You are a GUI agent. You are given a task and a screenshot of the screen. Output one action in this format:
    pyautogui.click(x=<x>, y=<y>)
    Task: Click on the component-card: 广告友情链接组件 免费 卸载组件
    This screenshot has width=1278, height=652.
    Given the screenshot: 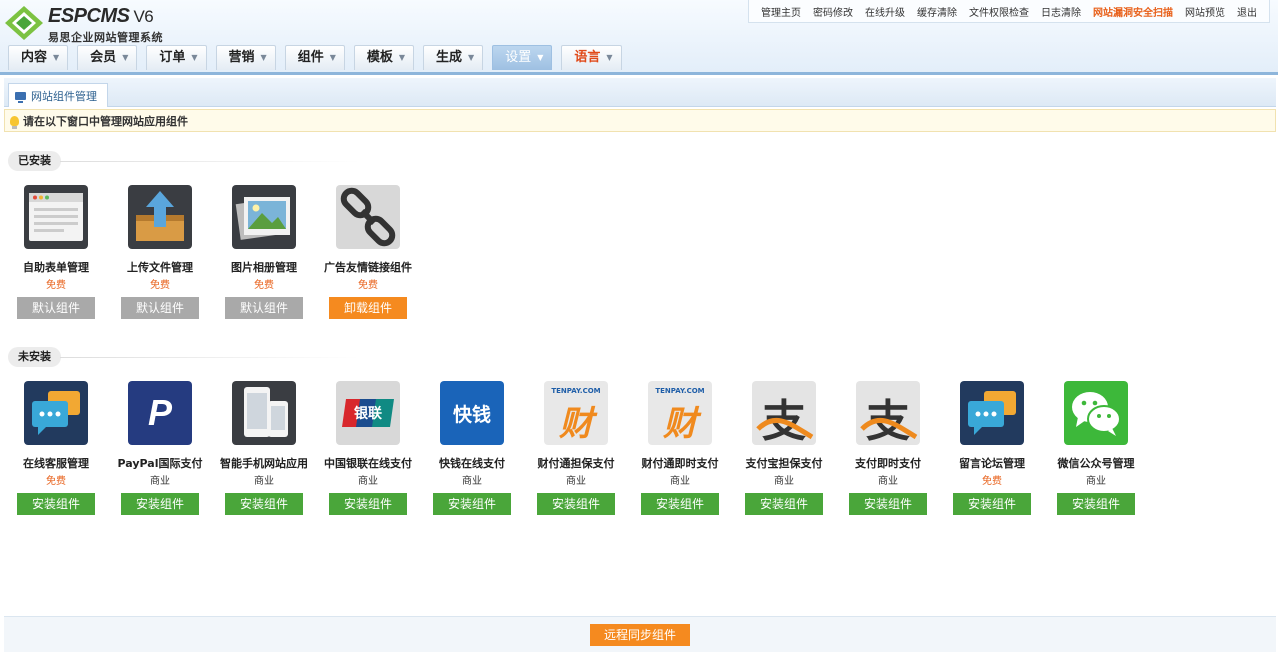 What is the action you would take?
    pyautogui.click(x=368, y=252)
    